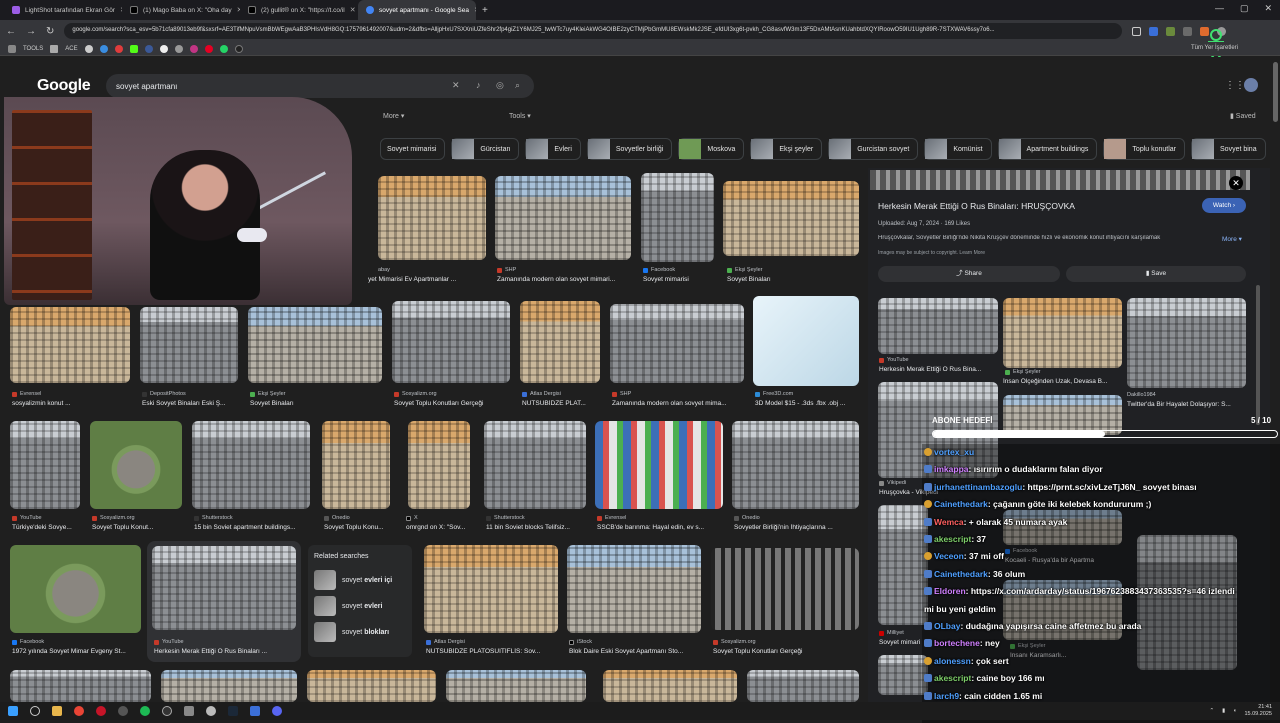 The image size is (1280, 723). Describe the element at coordinates (413, 149) in the screenshot. I see `chip: Sovyet mimarisi` at that location.